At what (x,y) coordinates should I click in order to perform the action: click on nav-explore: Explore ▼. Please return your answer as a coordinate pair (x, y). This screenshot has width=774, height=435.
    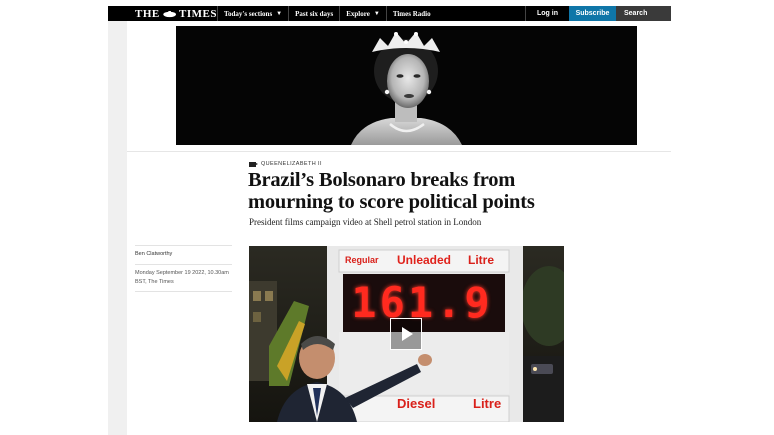
    Looking at the image, I should click on (362, 13).